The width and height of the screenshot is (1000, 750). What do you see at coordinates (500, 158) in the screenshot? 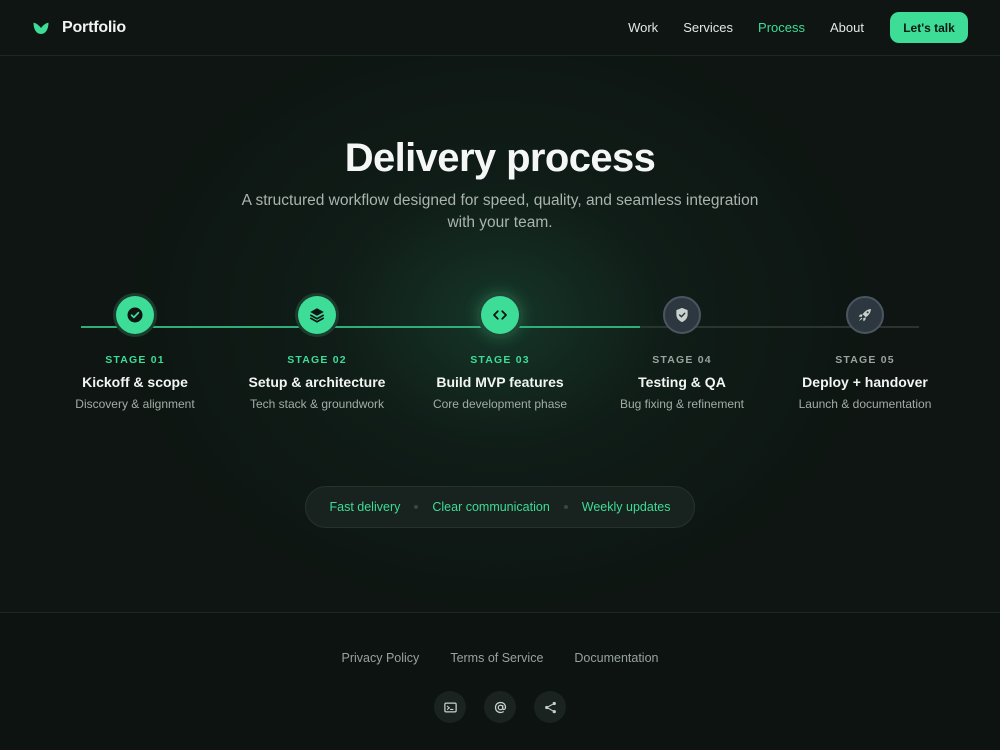
I see `page-title: Delivery process` at bounding box center [500, 158].